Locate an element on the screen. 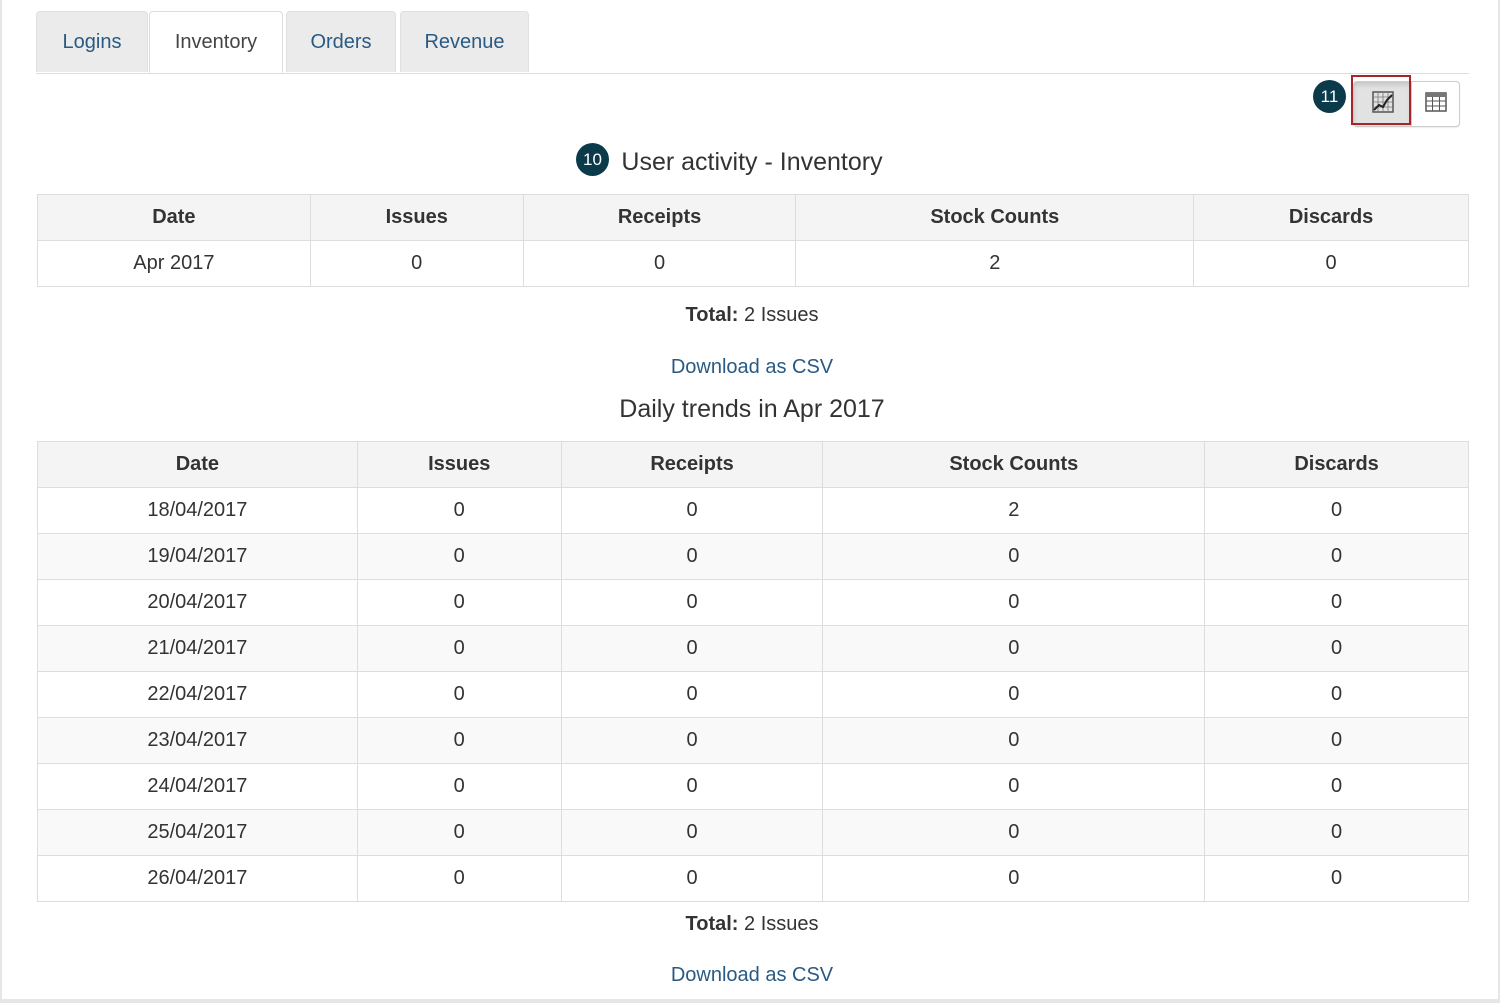 The height and width of the screenshot is (1003, 1500). chart-icon is located at coordinates (1382, 104).